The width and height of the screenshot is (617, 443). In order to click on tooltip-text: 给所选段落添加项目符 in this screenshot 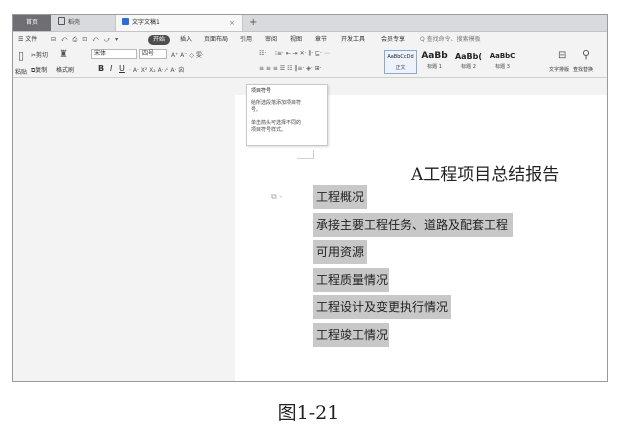, I will do `click(276, 103)`.